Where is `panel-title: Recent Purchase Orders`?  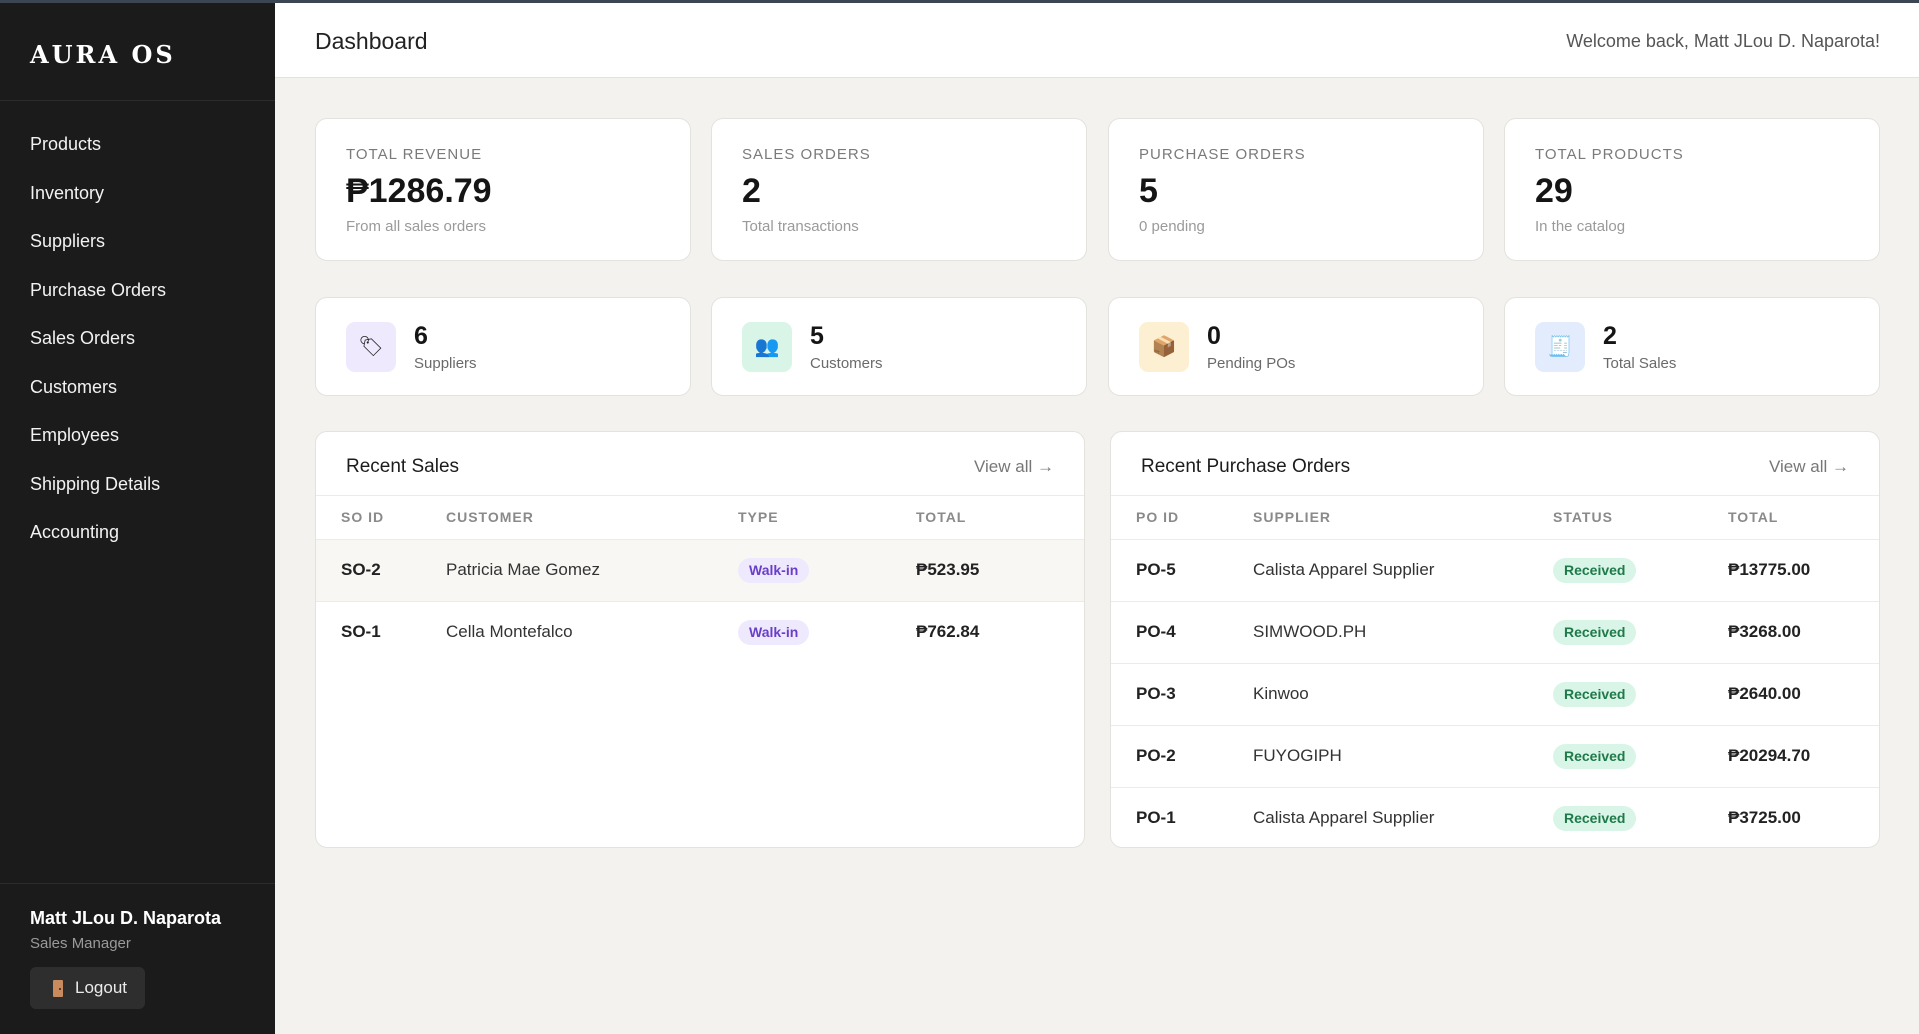 panel-title: Recent Purchase Orders is located at coordinates (1246, 466).